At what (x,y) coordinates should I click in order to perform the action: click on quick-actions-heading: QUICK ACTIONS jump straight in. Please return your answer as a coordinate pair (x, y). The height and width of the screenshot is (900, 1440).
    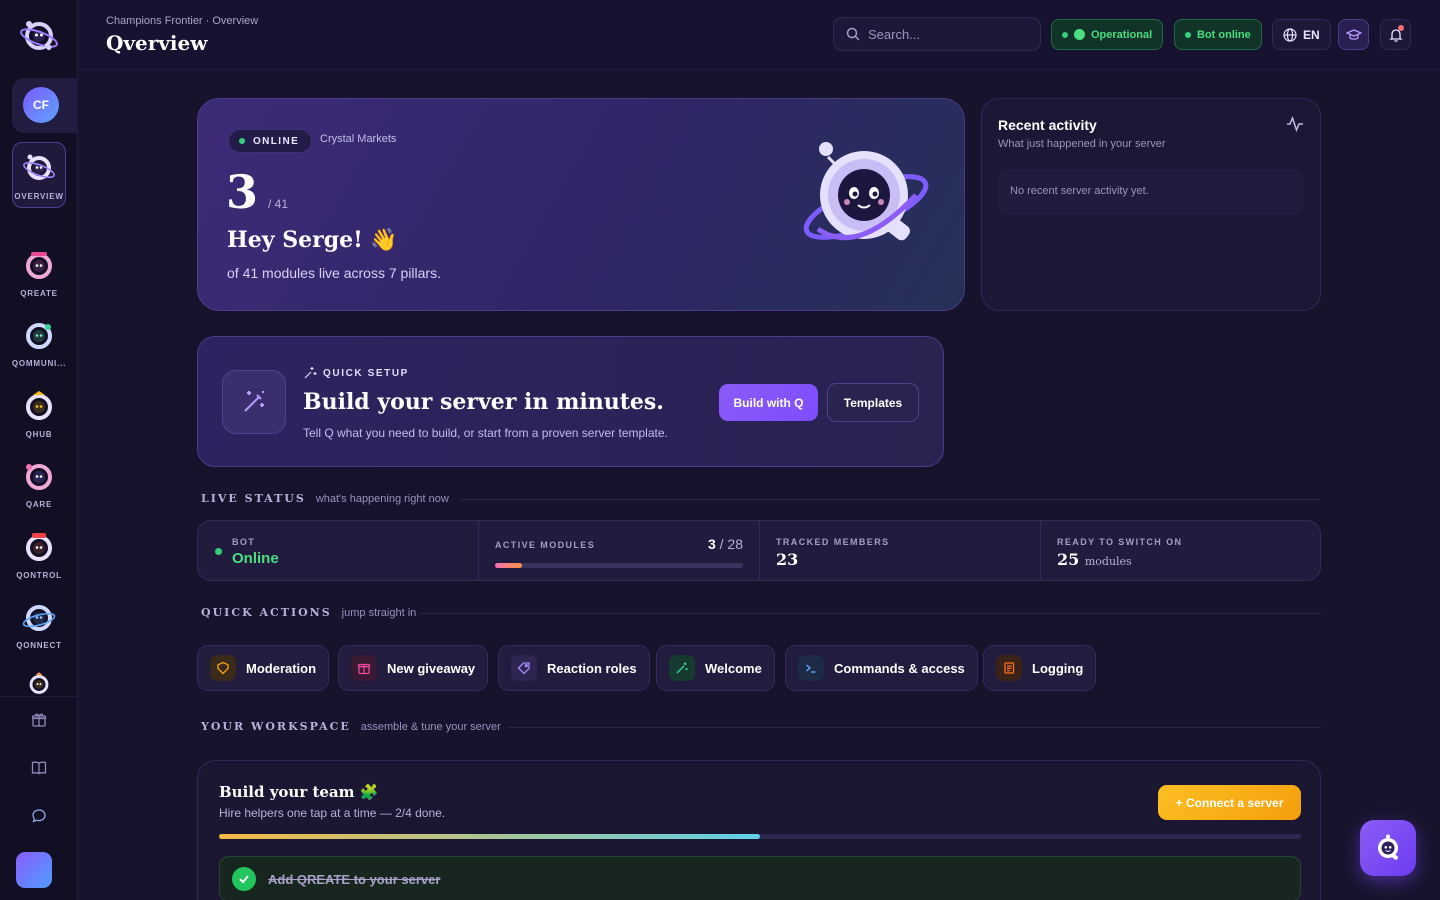
    Looking at the image, I should click on (308, 612).